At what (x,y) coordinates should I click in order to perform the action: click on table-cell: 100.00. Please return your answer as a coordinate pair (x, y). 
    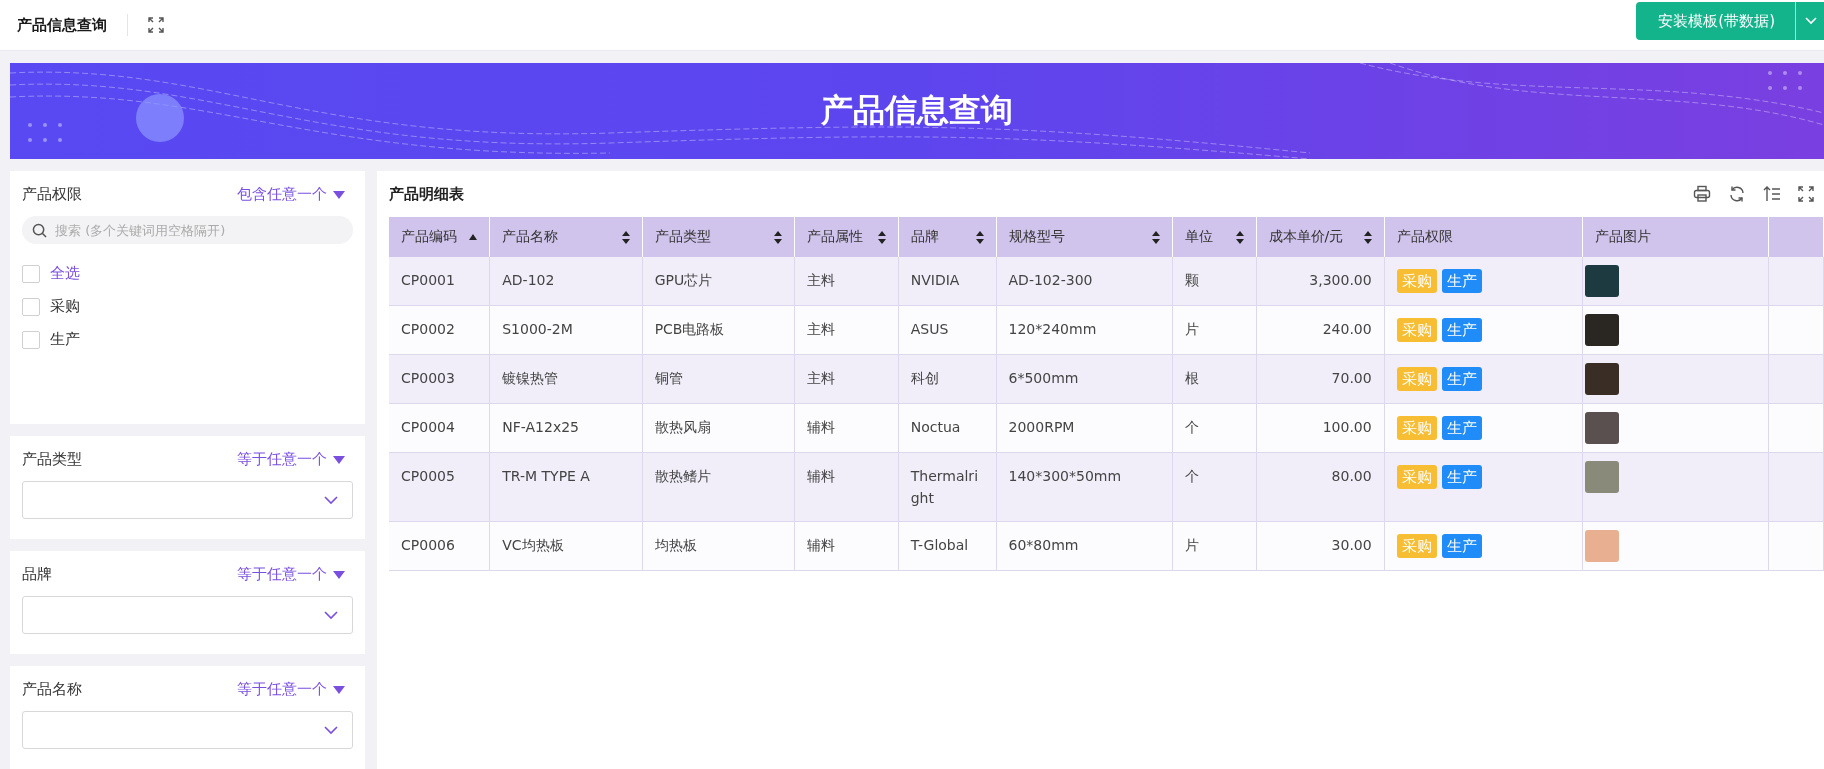
    Looking at the image, I should click on (1320, 428).